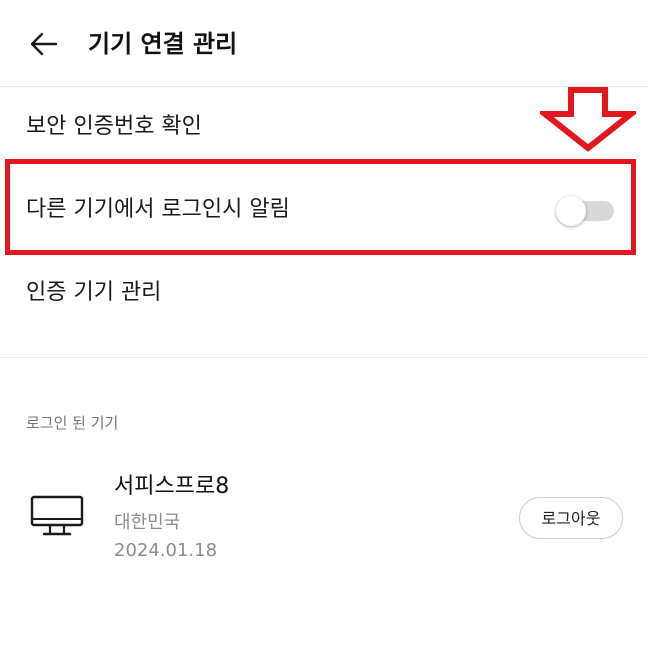 This screenshot has height=648, width=648. I want to click on section-label: 로그인 된 기기, so click(72, 423).